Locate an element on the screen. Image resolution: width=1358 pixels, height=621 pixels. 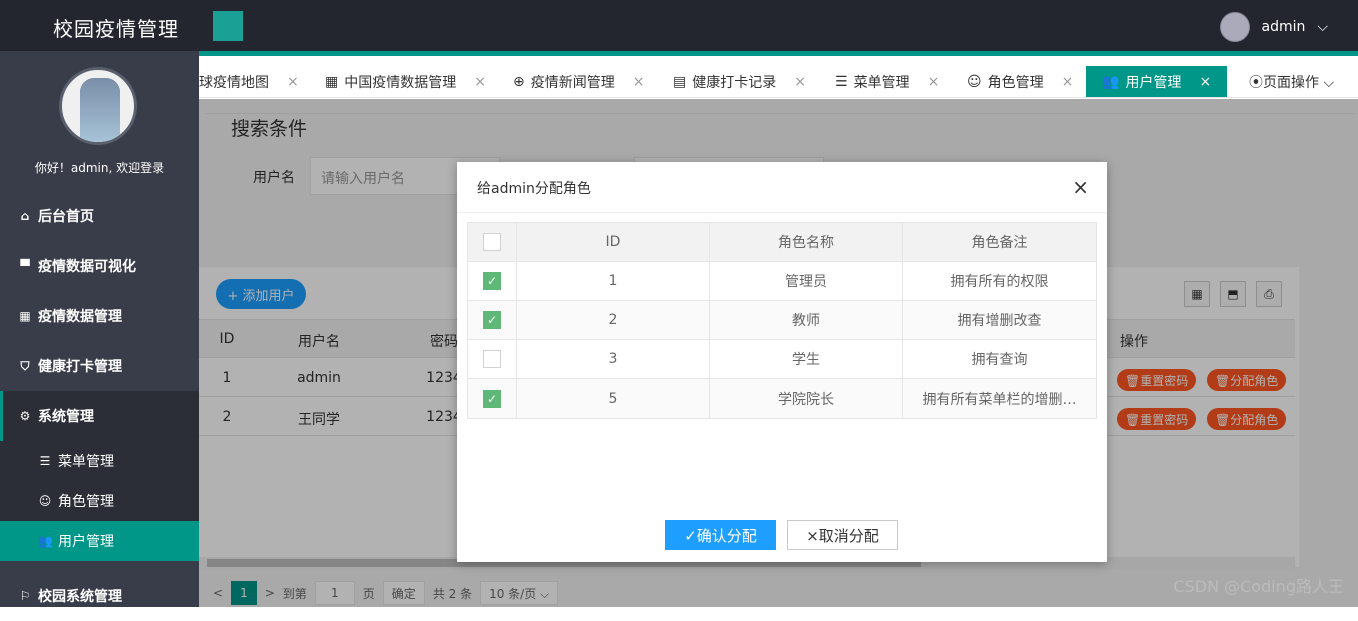
tab-menu: ☰ 菜单管理 × is located at coordinates (887, 81).